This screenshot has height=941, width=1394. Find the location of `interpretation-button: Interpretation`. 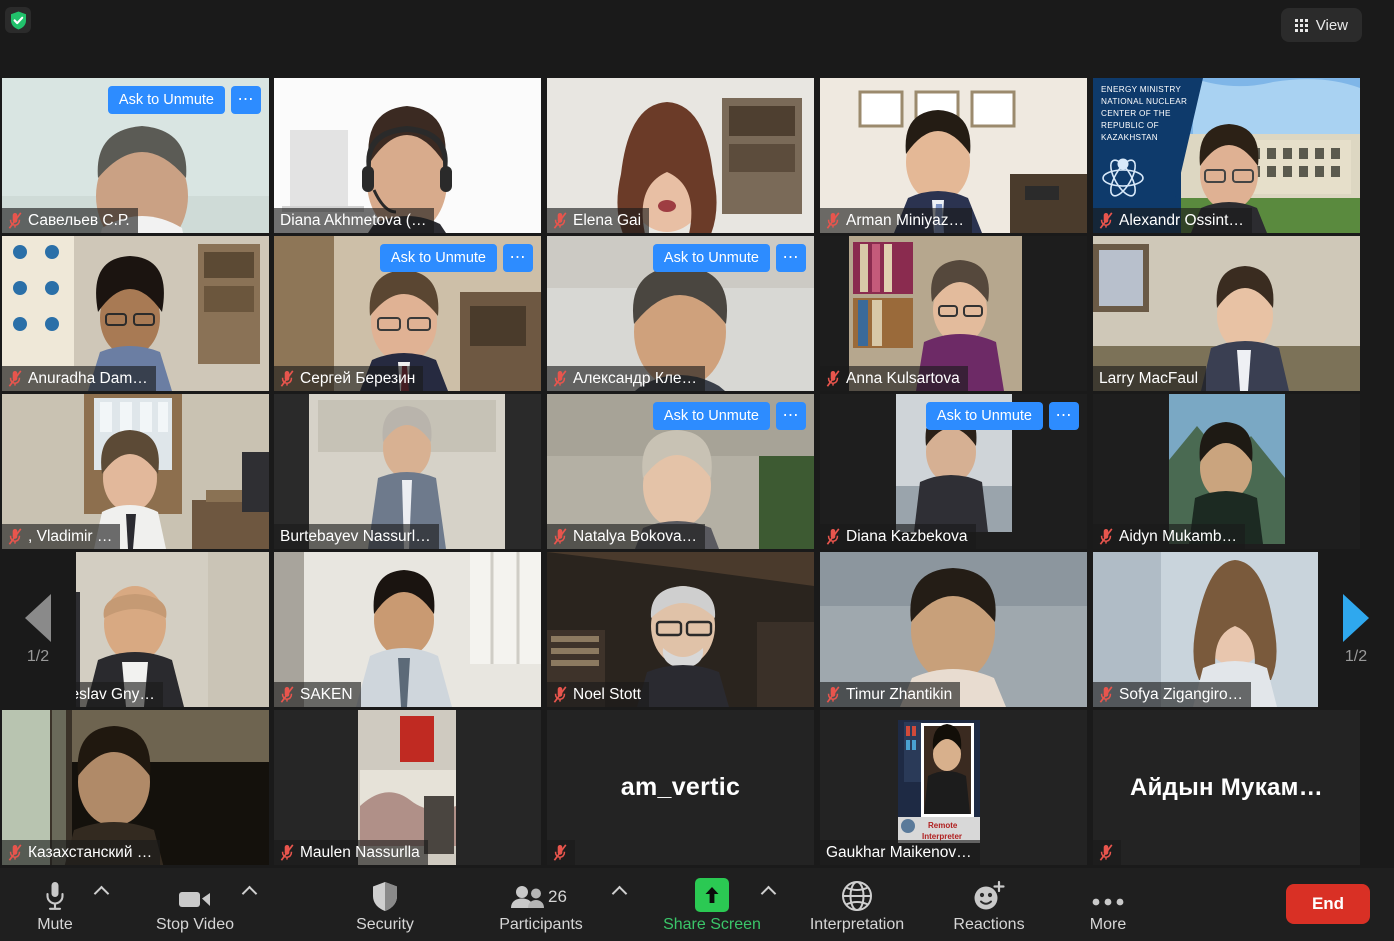

interpretation-button: Interpretation is located at coordinates (857, 904).